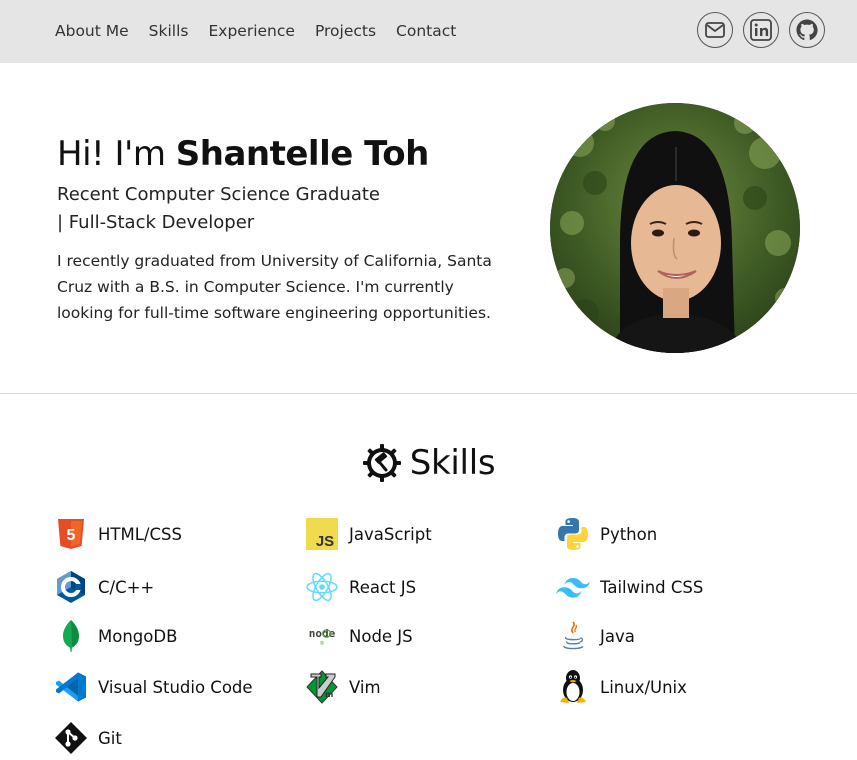 The image size is (857, 760). What do you see at coordinates (71, 636) in the screenshot?
I see `mongodb-icon` at bounding box center [71, 636].